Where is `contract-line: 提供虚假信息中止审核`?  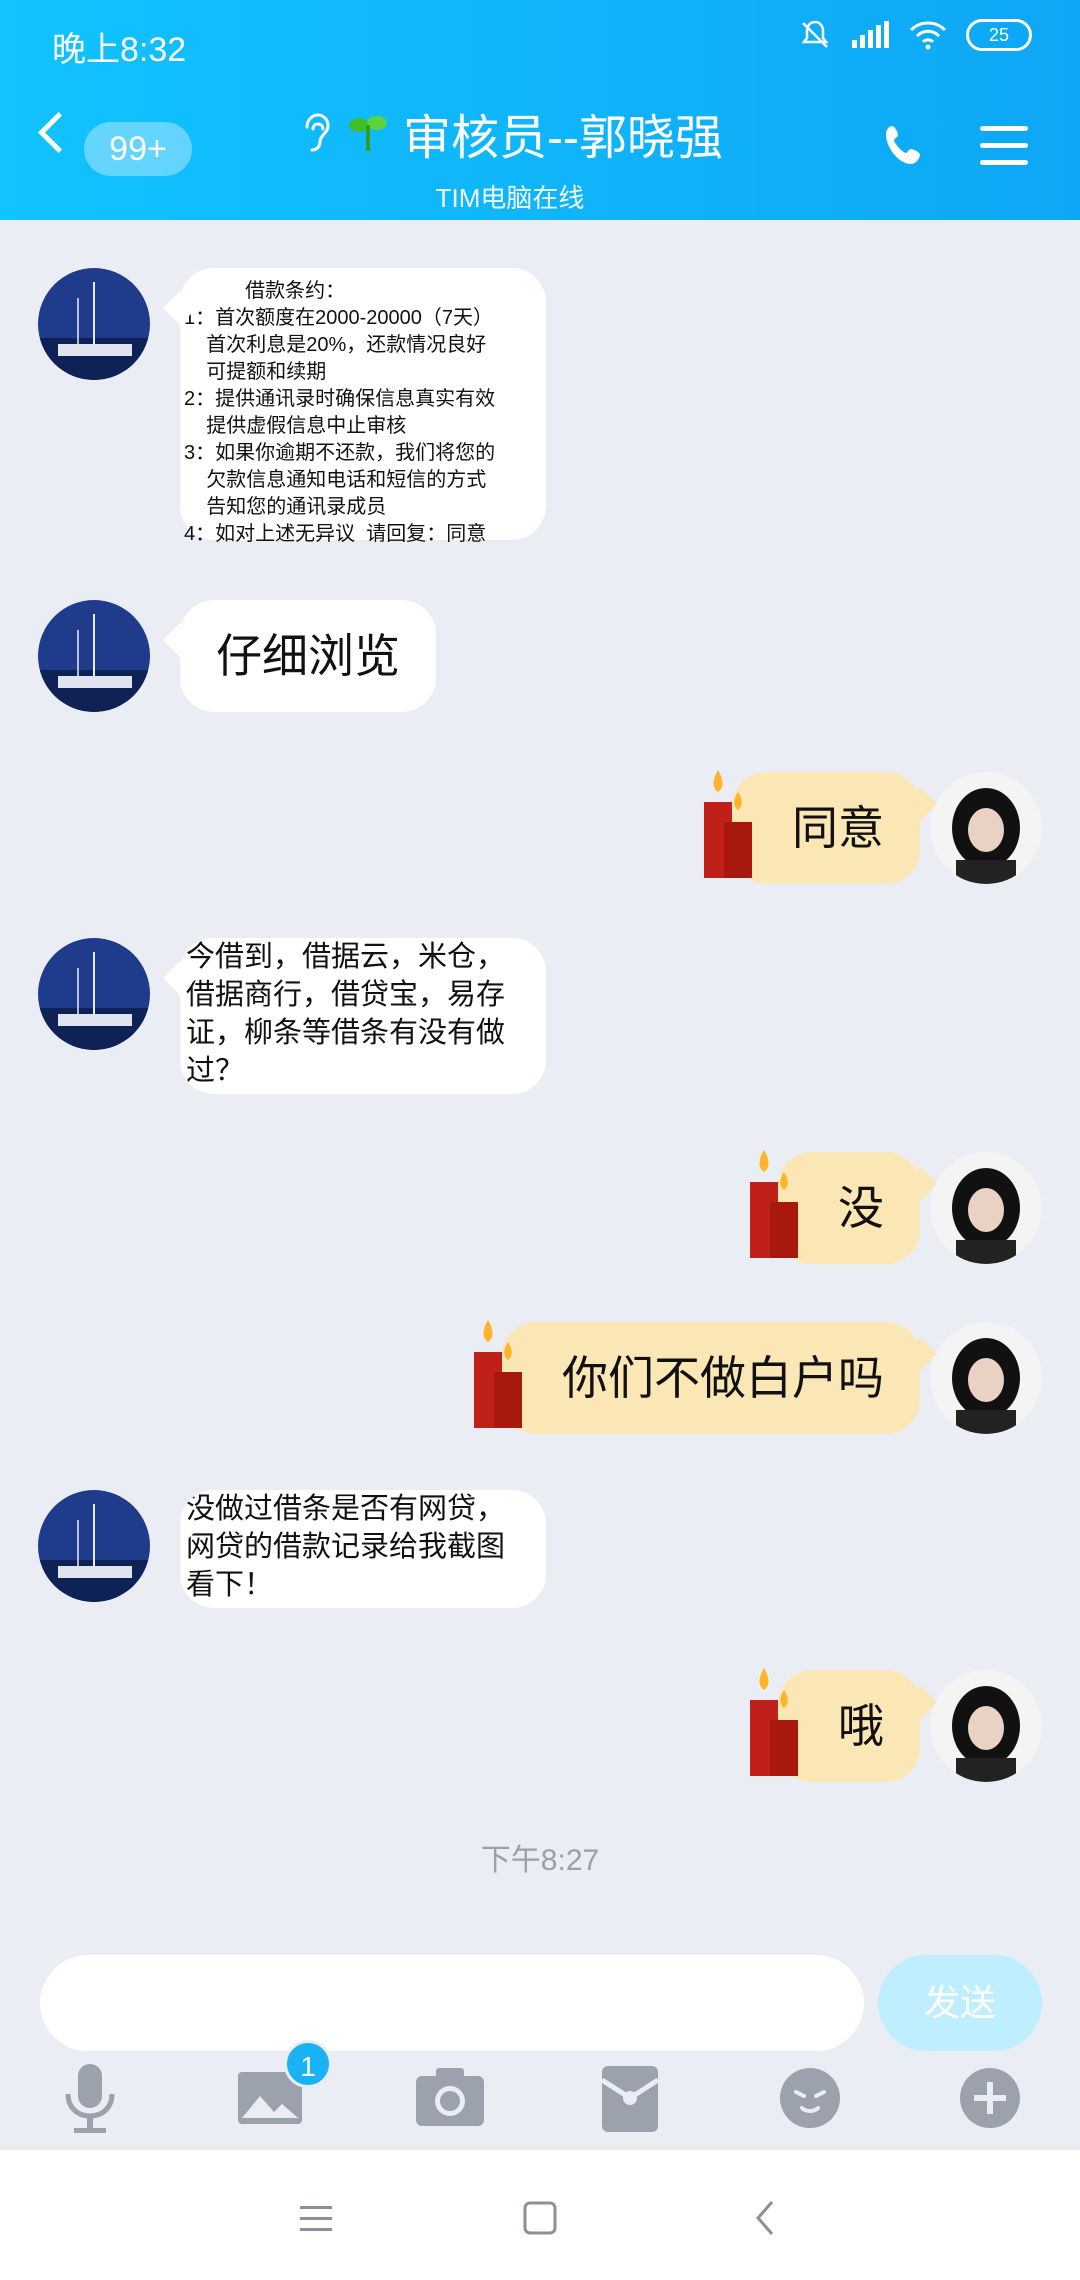
contract-line: 提供虚假信息中止审核 is located at coordinates (295, 426).